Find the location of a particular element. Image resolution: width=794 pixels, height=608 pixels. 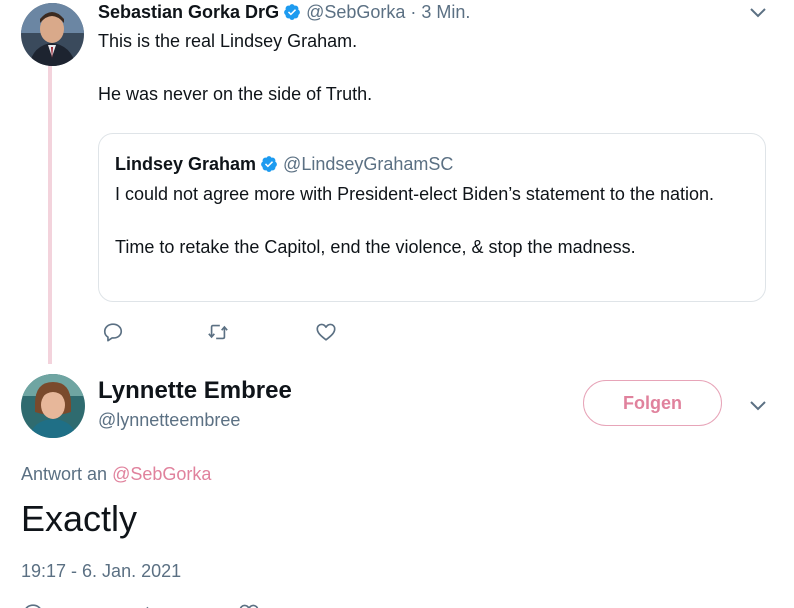

tweet-time: 3 Min. is located at coordinates (445, 12).